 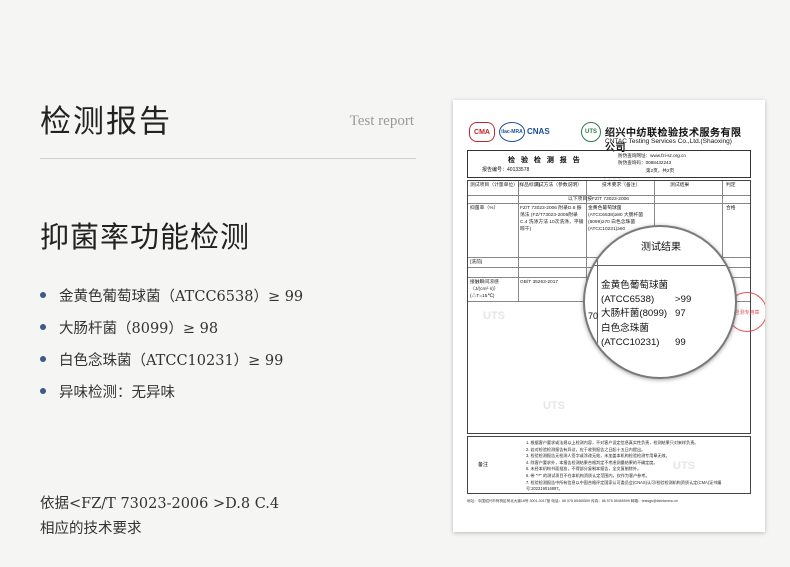 What do you see at coordinates (145, 237) in the screenshot?
I see `section-title: 抑菌率功能检测` at bounding box center [145, 237].